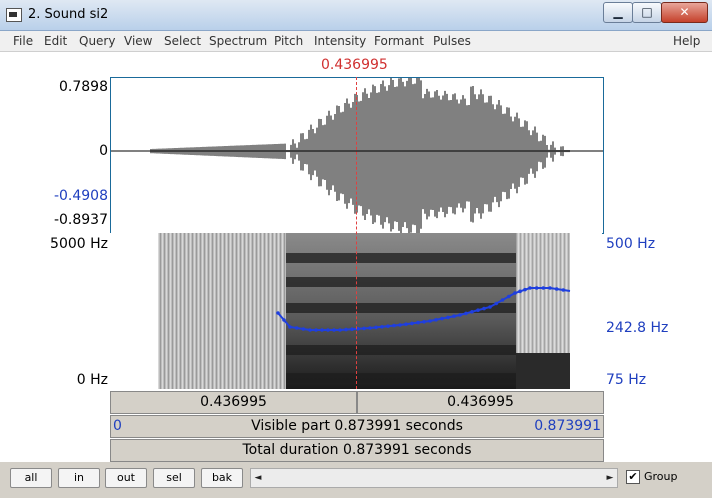  I want to click on visible-part-bar: 0 Visible part 0.873991 seconds 0.873991, so click(357, 426).